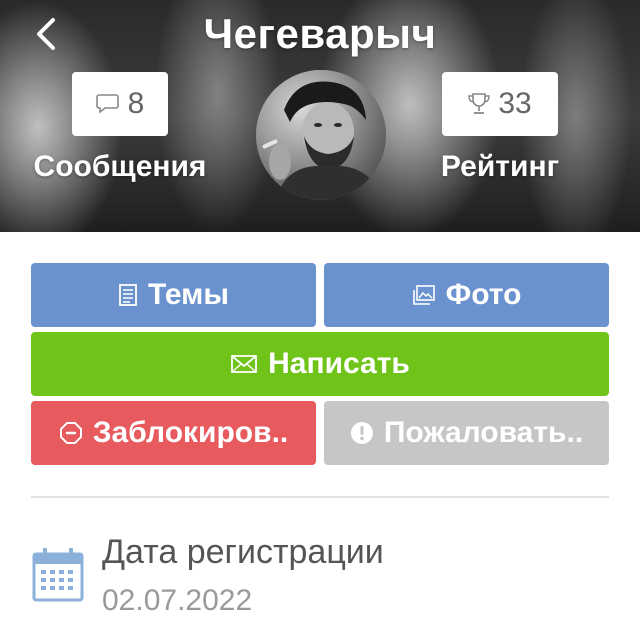 The image size is (640, 629). I want to click on section-divider, so click(320, 497).